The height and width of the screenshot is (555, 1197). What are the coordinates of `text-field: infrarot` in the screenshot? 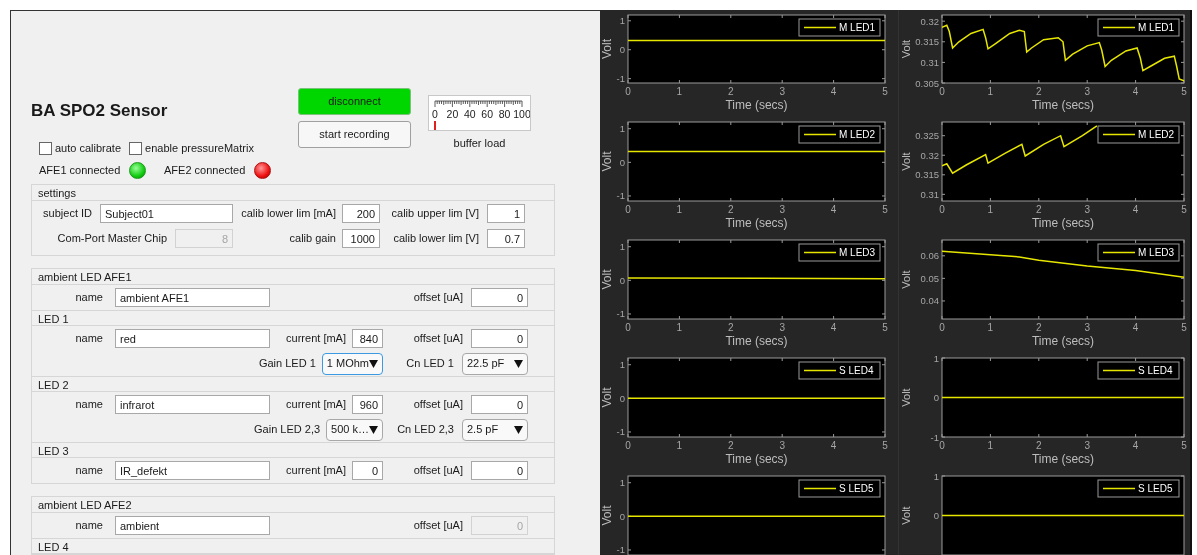 It's located at (192, 404).